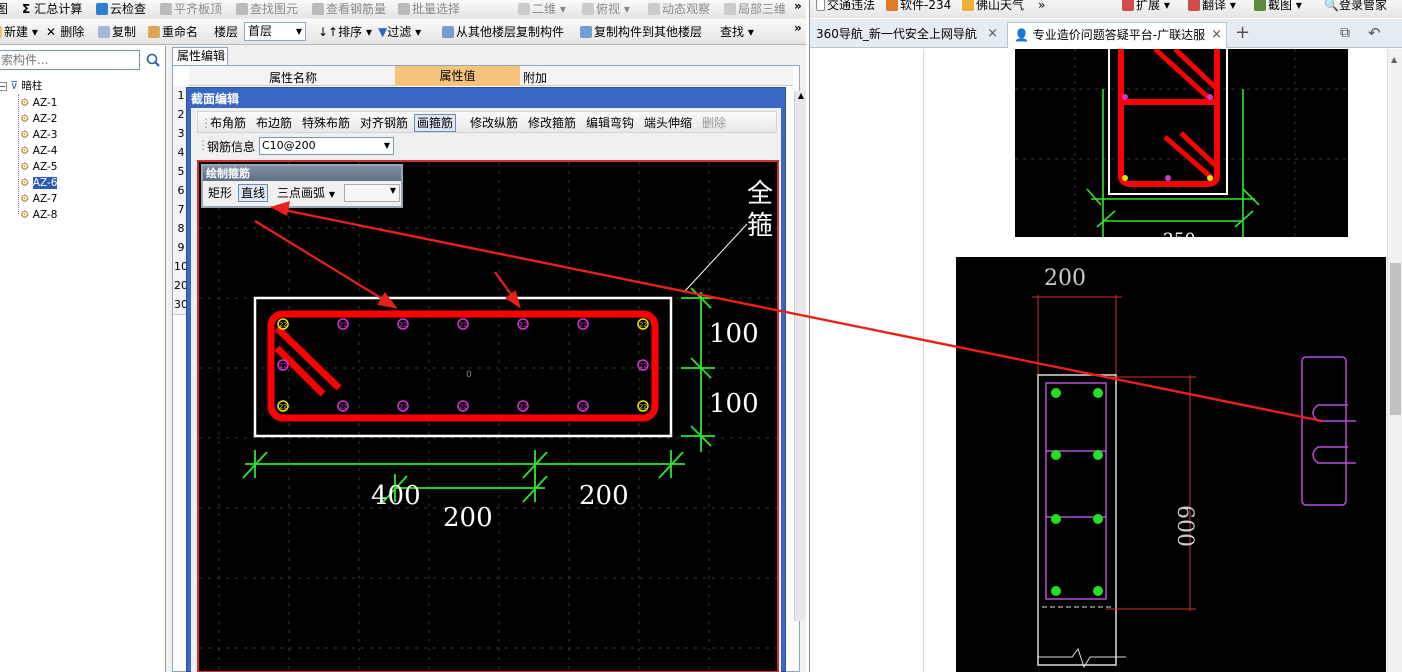 This screenshot has height=672, width=1402. I want to click on line-mode-button: 直线, so click(253, 193).